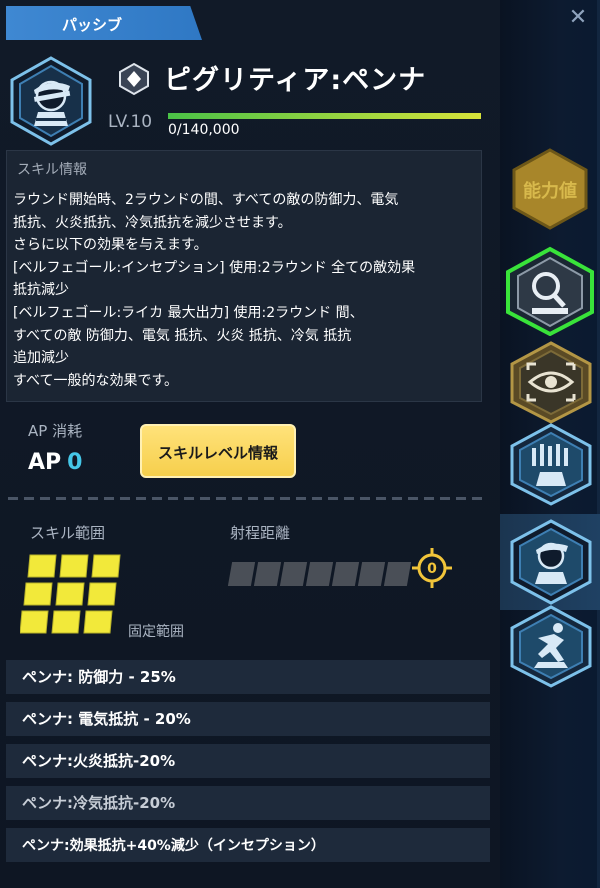 Image resolution: width=600 pixels, height=888 pixels. Describe the element at coordinates (130, 122) in the screenshot. I see `skill-level: LV.10` at that location.